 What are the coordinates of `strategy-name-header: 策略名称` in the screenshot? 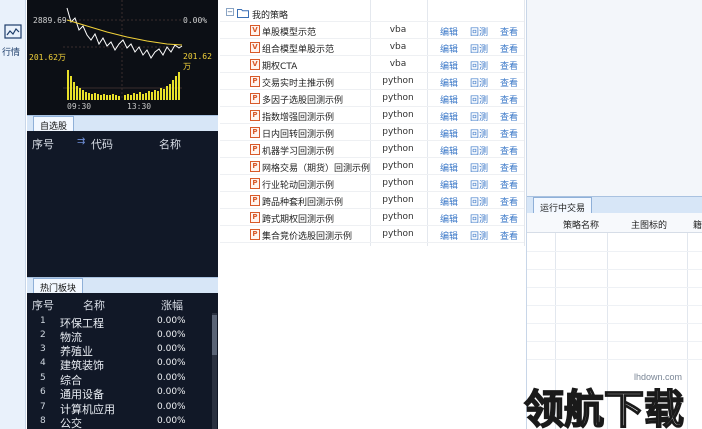 It's located at (581, 224).